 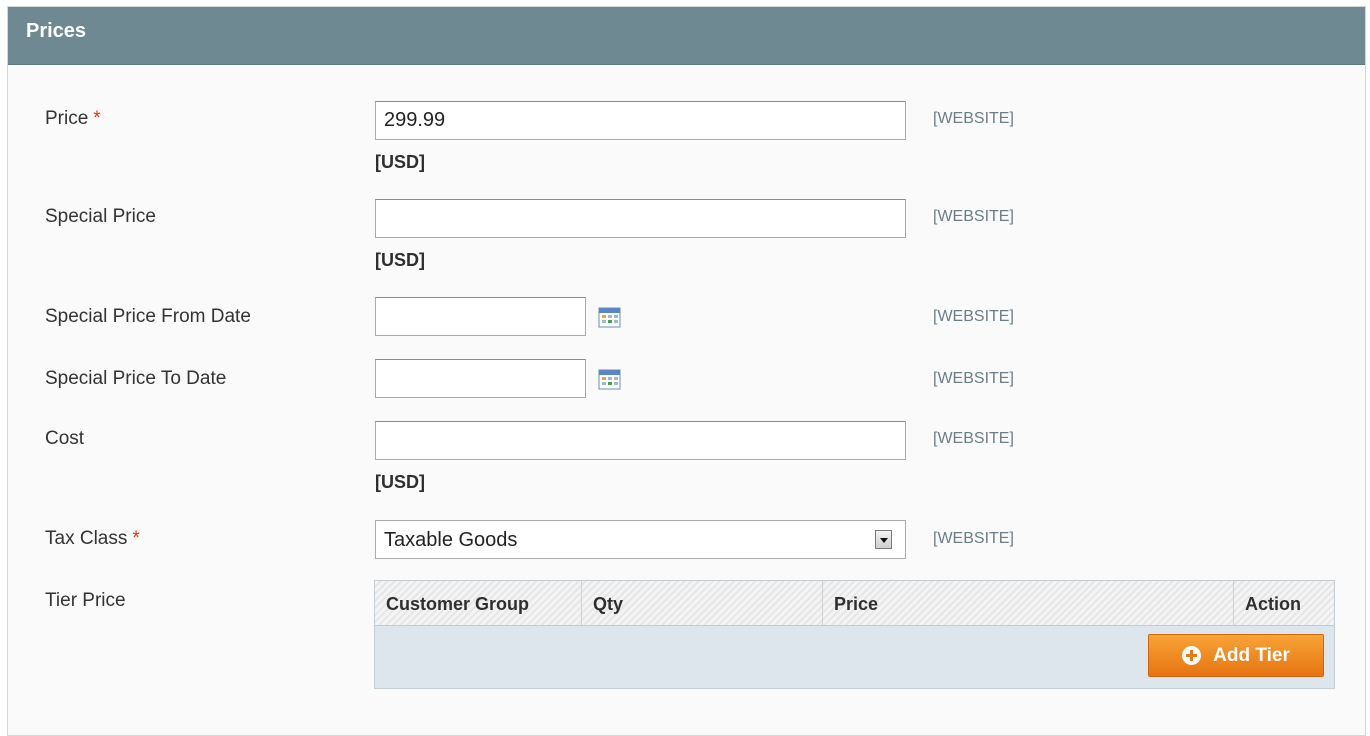 I want to click on column-action: Action, so click(x=1283, y=603).